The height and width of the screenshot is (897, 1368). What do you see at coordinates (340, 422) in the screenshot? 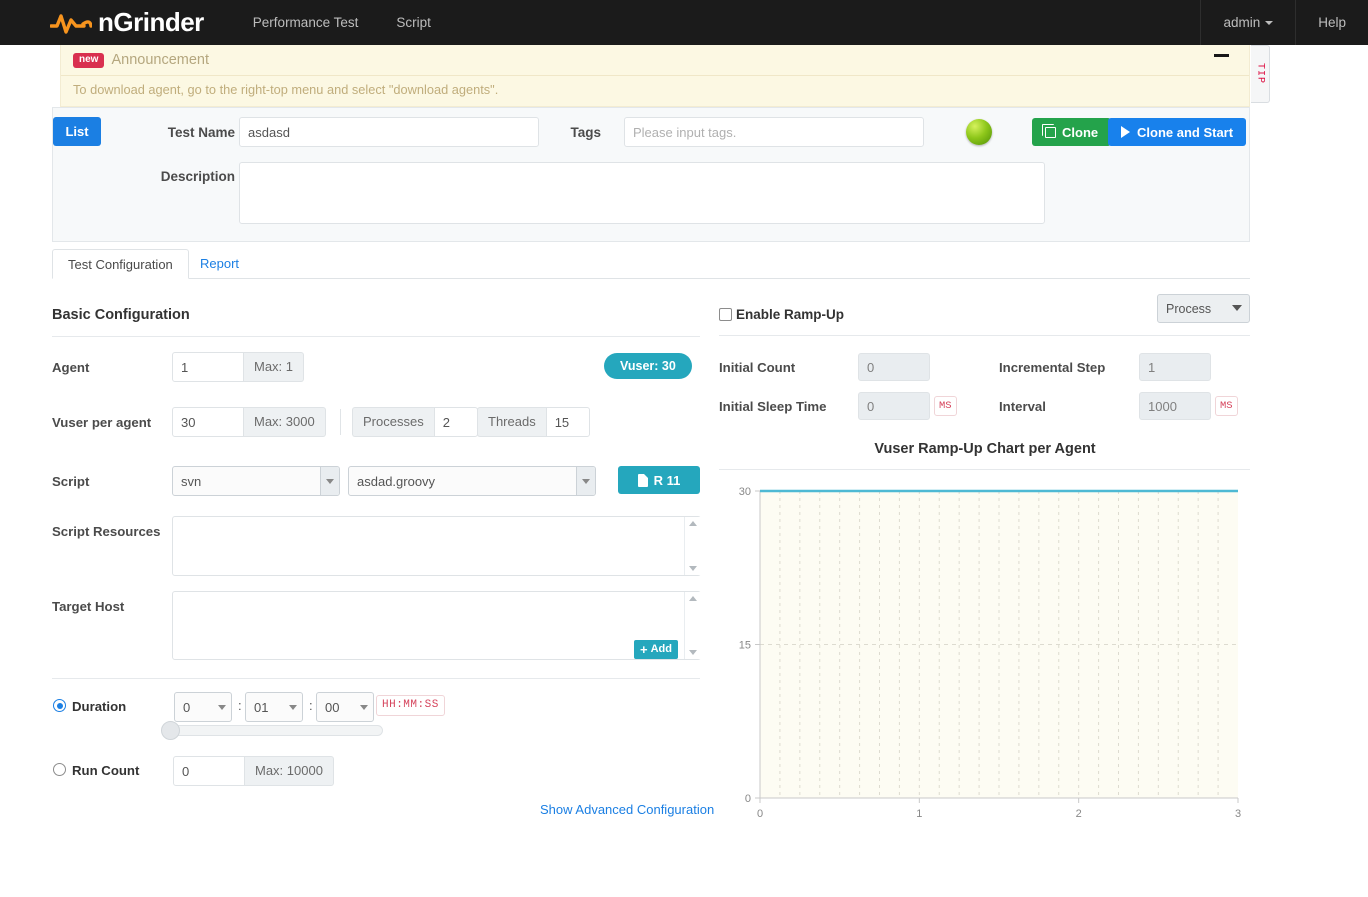
I see `field-separator` at bounding box center [340, 422].